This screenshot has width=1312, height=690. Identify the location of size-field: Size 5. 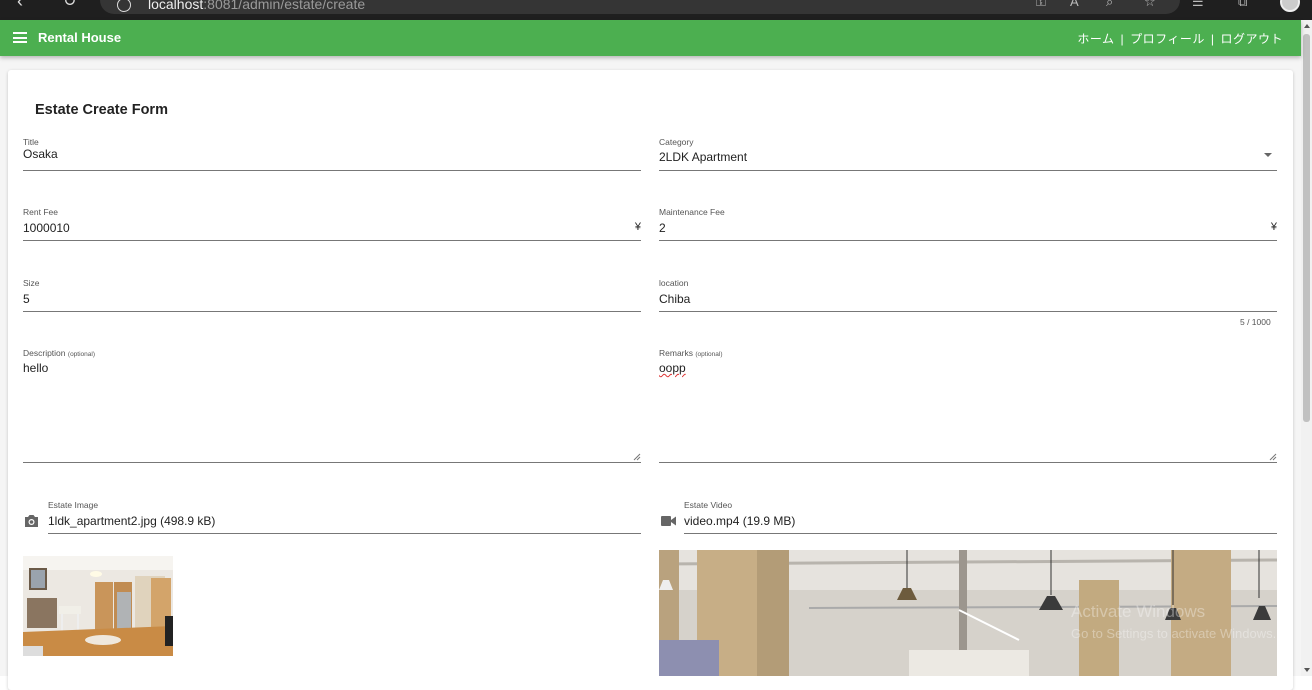
(332, 295).